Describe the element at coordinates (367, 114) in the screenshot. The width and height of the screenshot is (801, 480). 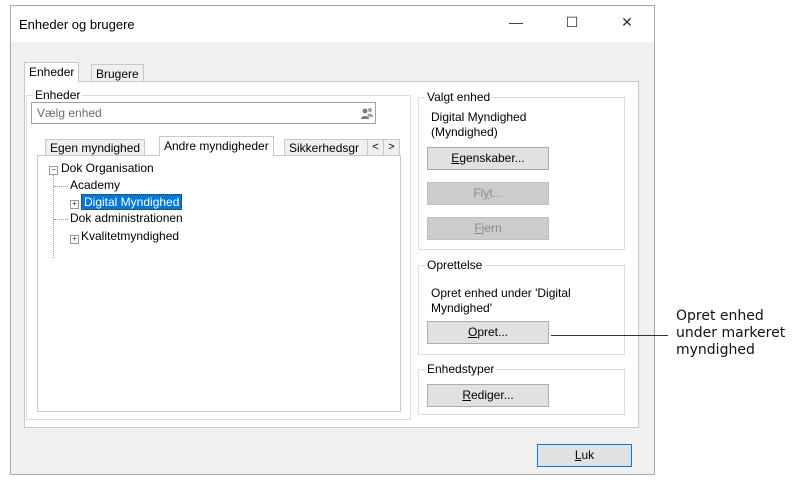
I see `users-icon` at that location.